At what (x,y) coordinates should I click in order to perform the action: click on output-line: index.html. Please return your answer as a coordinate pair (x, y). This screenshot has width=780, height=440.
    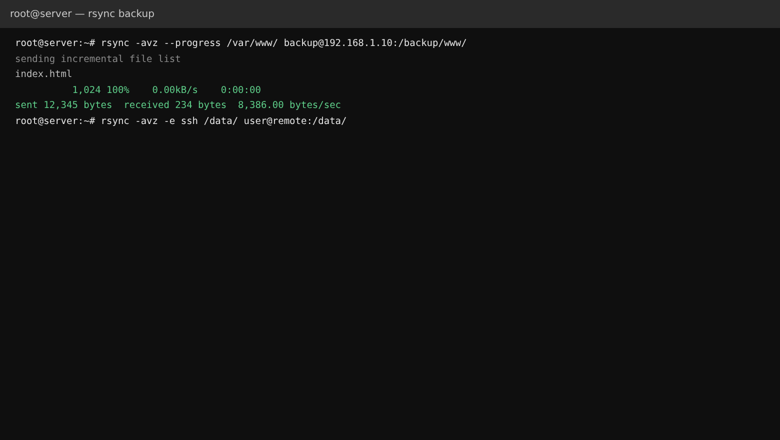
    Looking at the image, I should click on (43, 75).